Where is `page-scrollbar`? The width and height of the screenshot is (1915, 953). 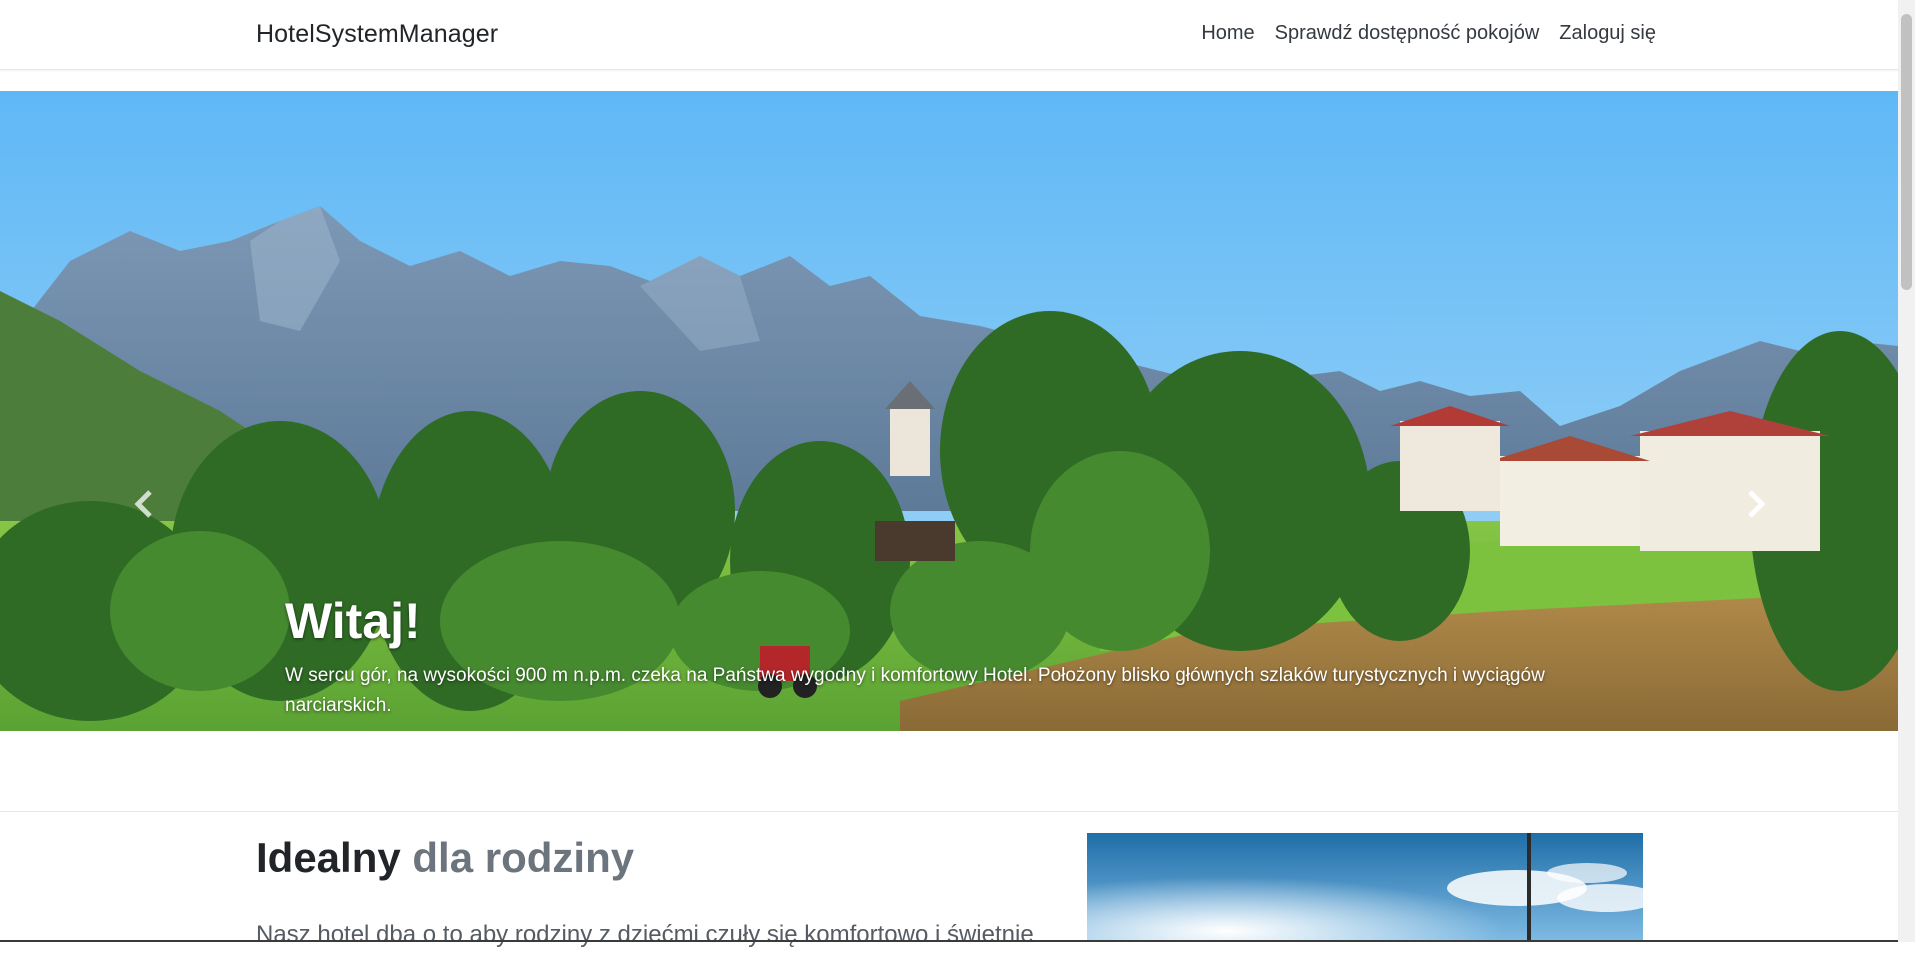 page-scrollbar is located at coordinates (1906, 471).